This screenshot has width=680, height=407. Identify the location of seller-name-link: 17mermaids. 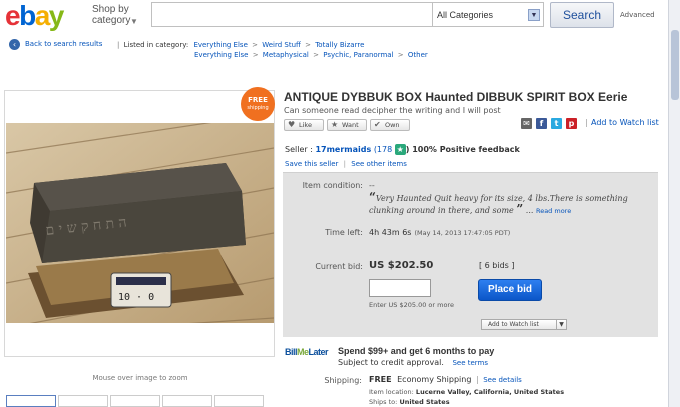
(343, 149).